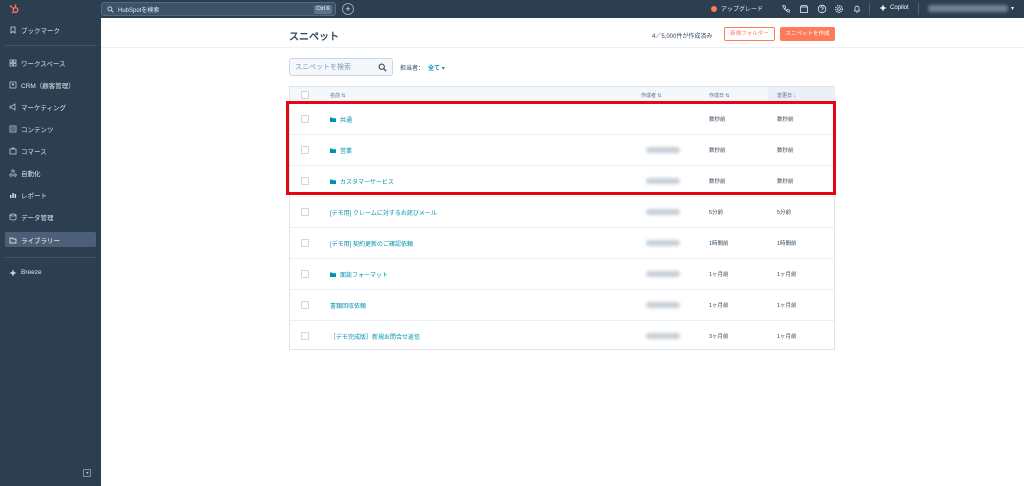 The width and height of the screenshot is (1024, 486). What do you see at coordinates (857, 9) in the screenshot?
I see `notification-bell-icon` at bounding box center [857, 9].